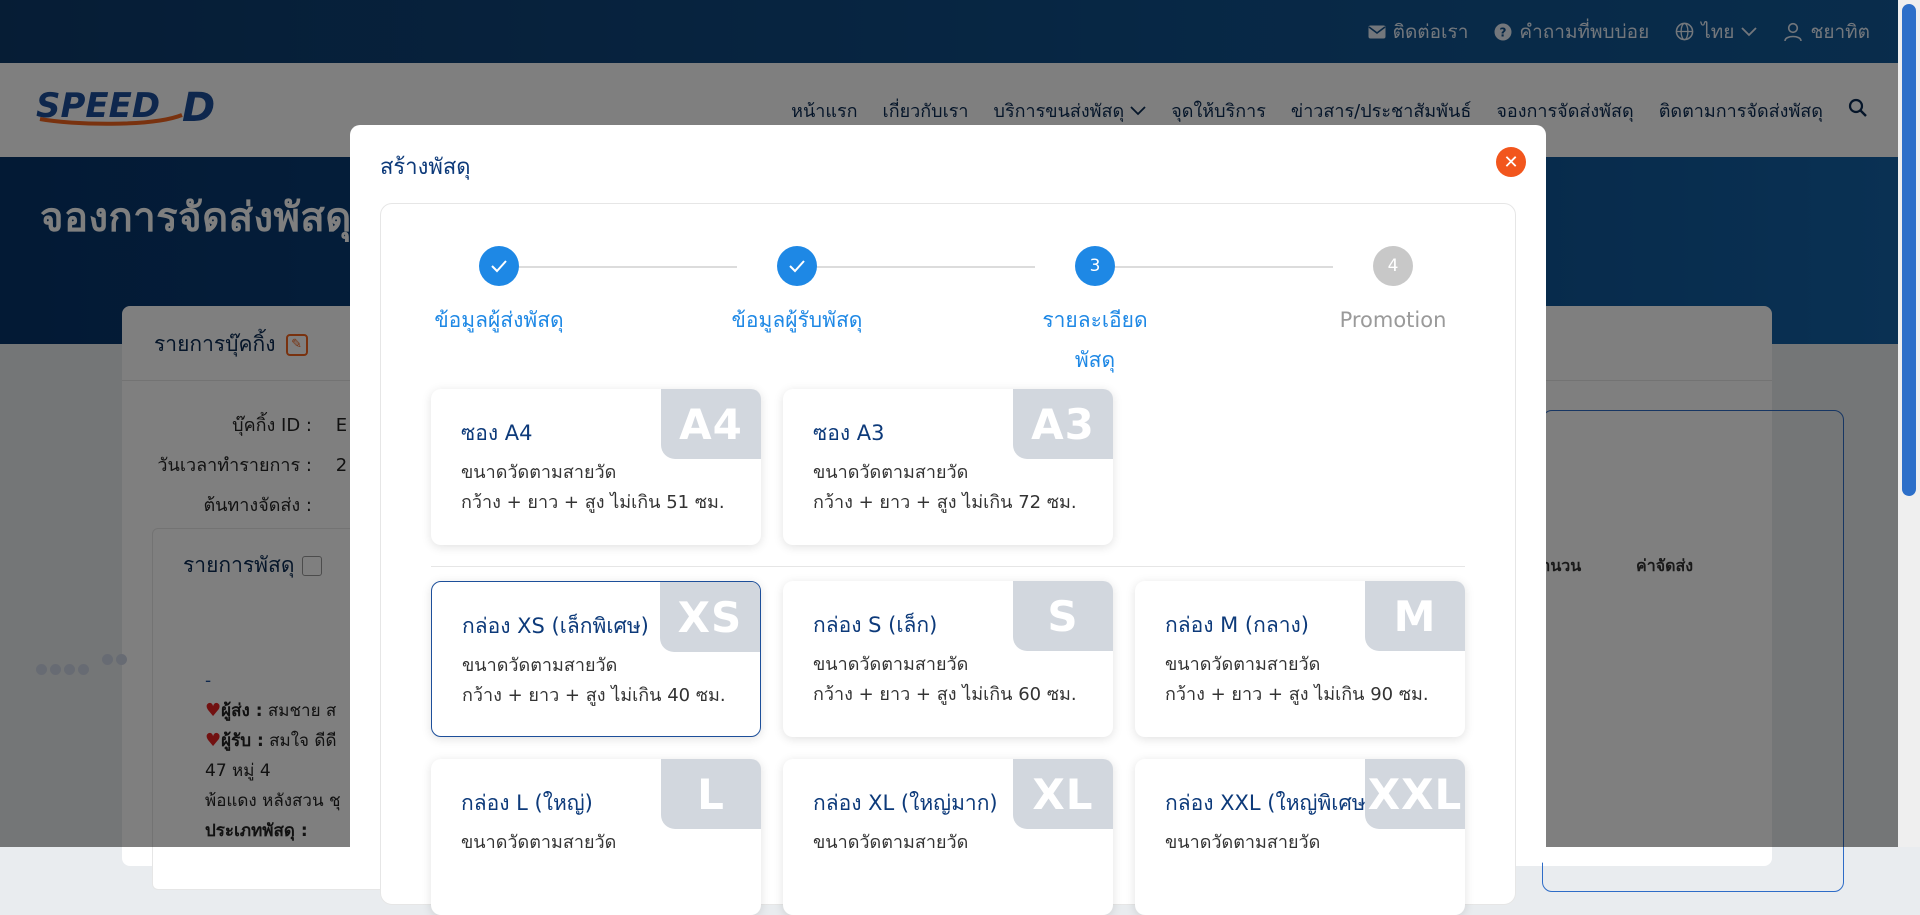 This screenshot has height=915, width=1920. Describe the element at coordinates (710, 617) in the screenshot. I see `size-badge: XS` at that location.